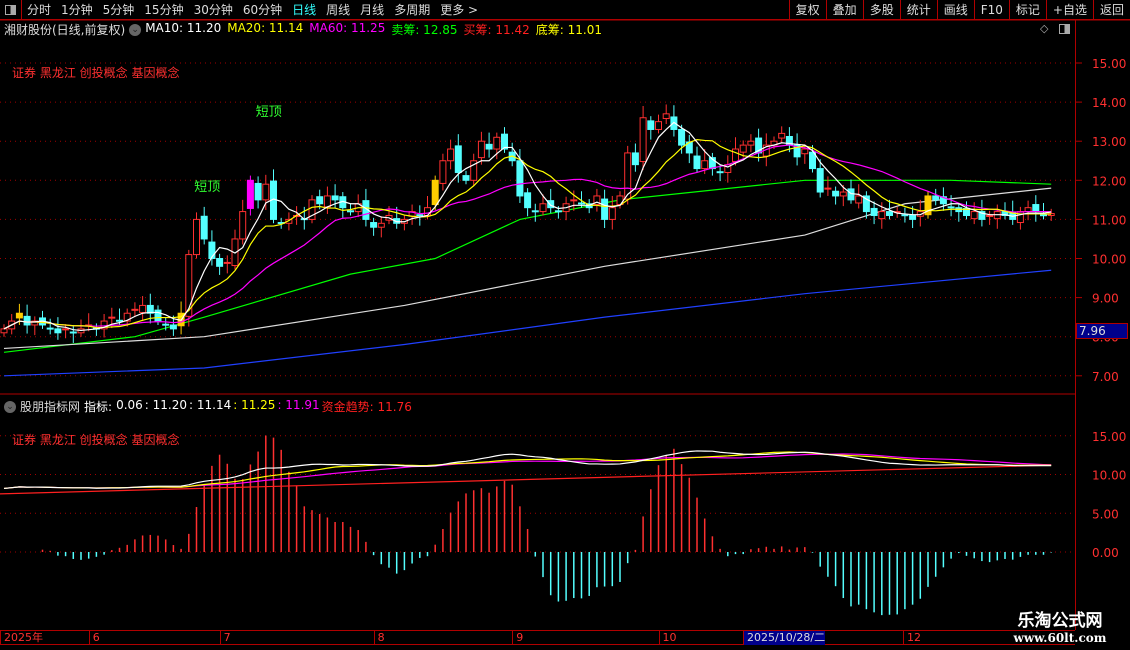 The height and width of the screenshot is (650, 1130). What do you see at coordinates (1105, 553) in the screenshot?
I see `sub-tick-label: 0.00` at bounding box center [1105, 553].